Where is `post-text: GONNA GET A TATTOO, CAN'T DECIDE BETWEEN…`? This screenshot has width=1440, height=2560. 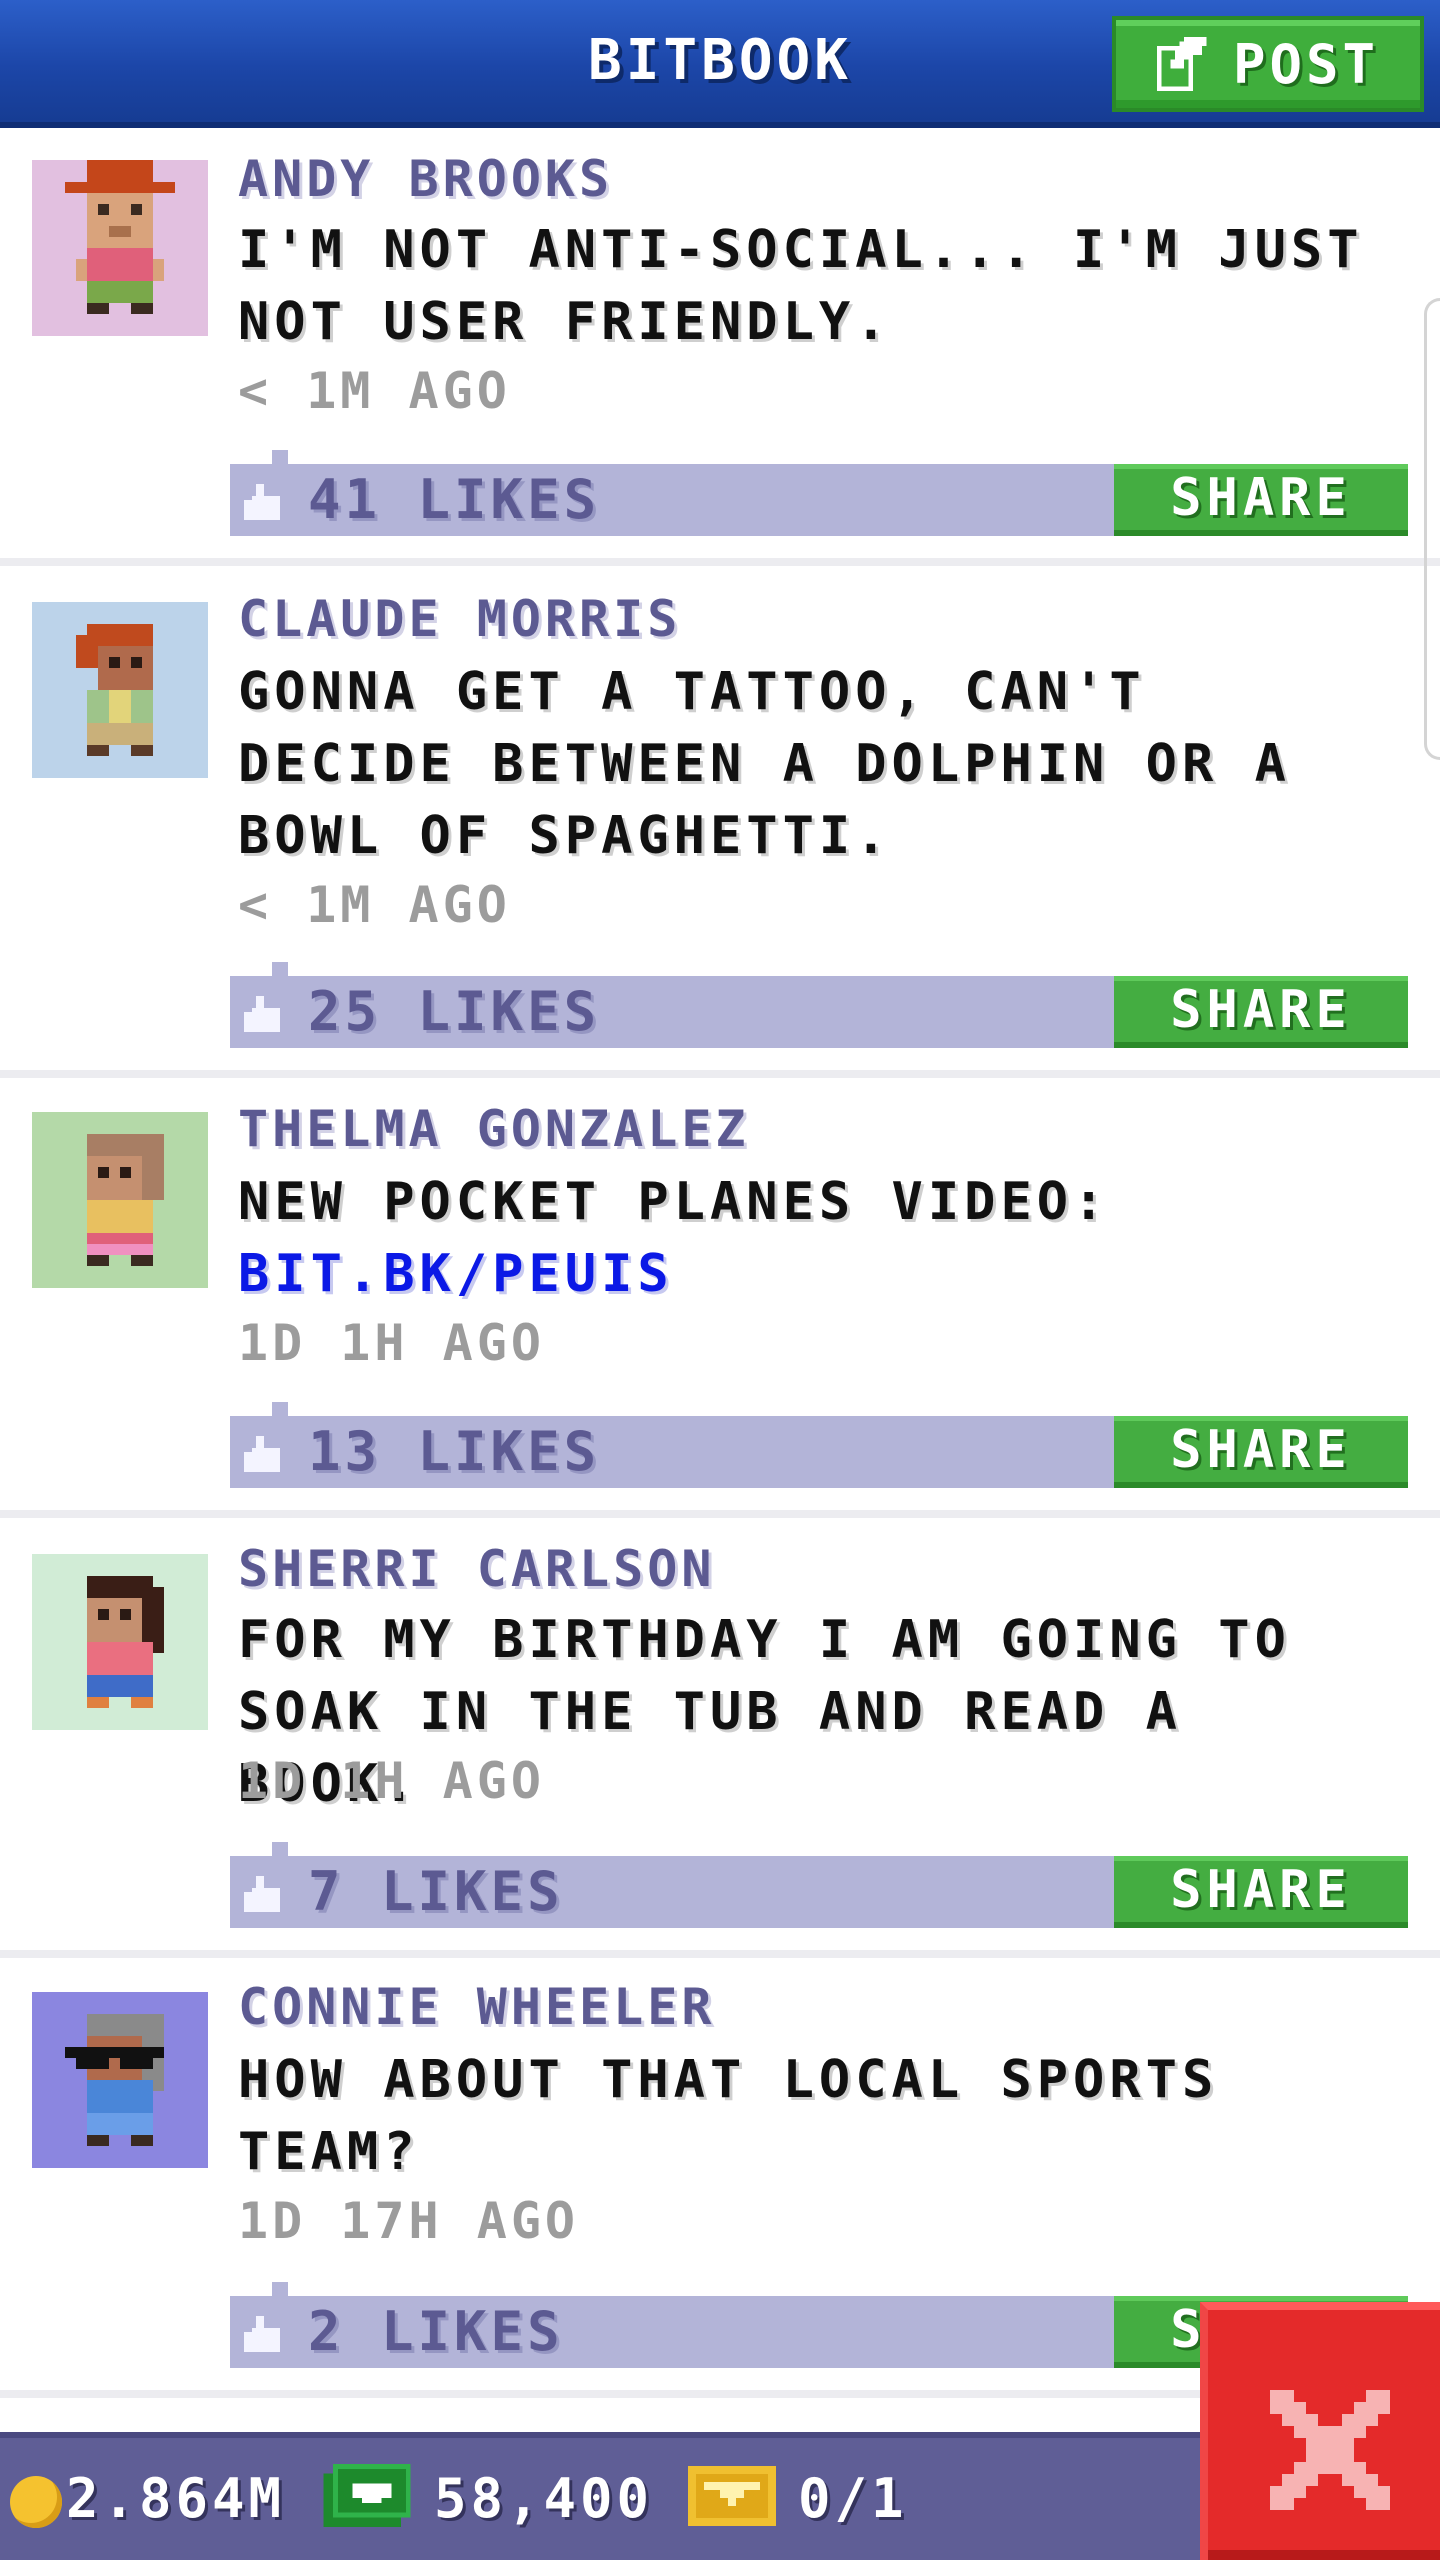
post-text: GONNA GET A TATTOO, CAN'T DECIDE BETWEEN… is located at coordinates (764, 764).